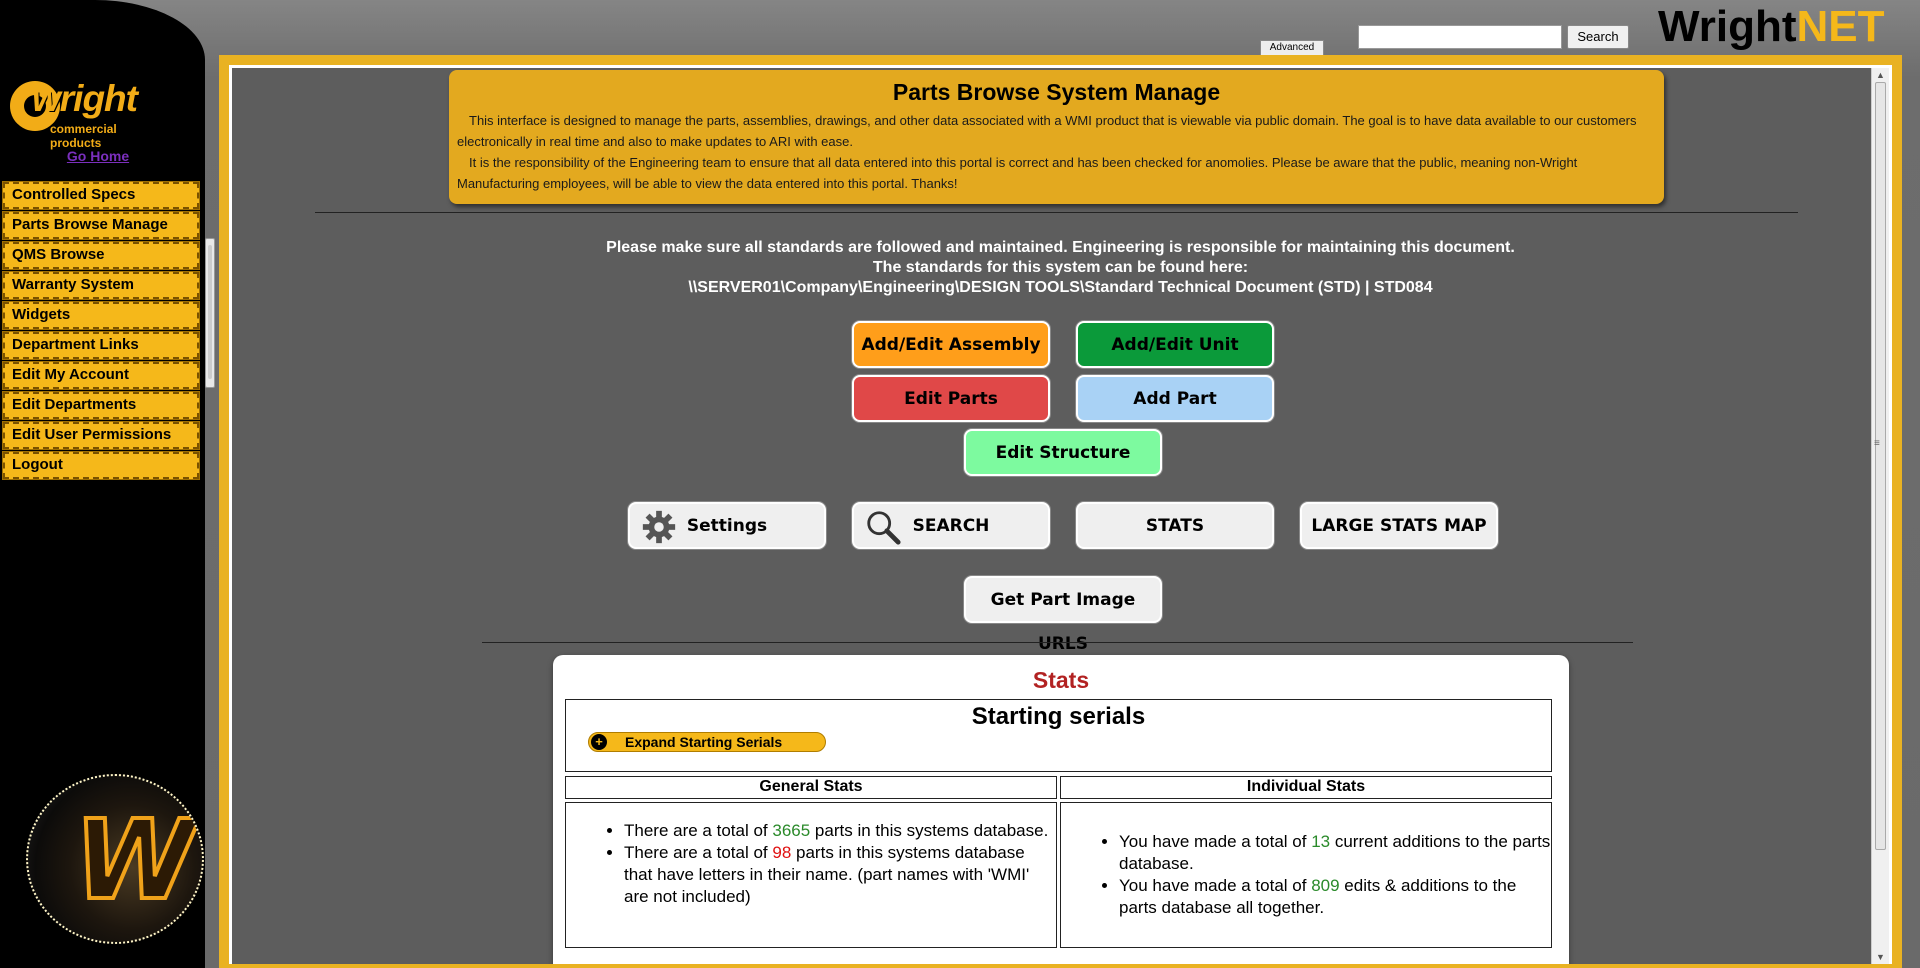 The image size is (1920, 968). What do you see at coordinates (791, 830) in the screenshot?
I see `total-parts-count: 3665` at bounding box center [791, 830].